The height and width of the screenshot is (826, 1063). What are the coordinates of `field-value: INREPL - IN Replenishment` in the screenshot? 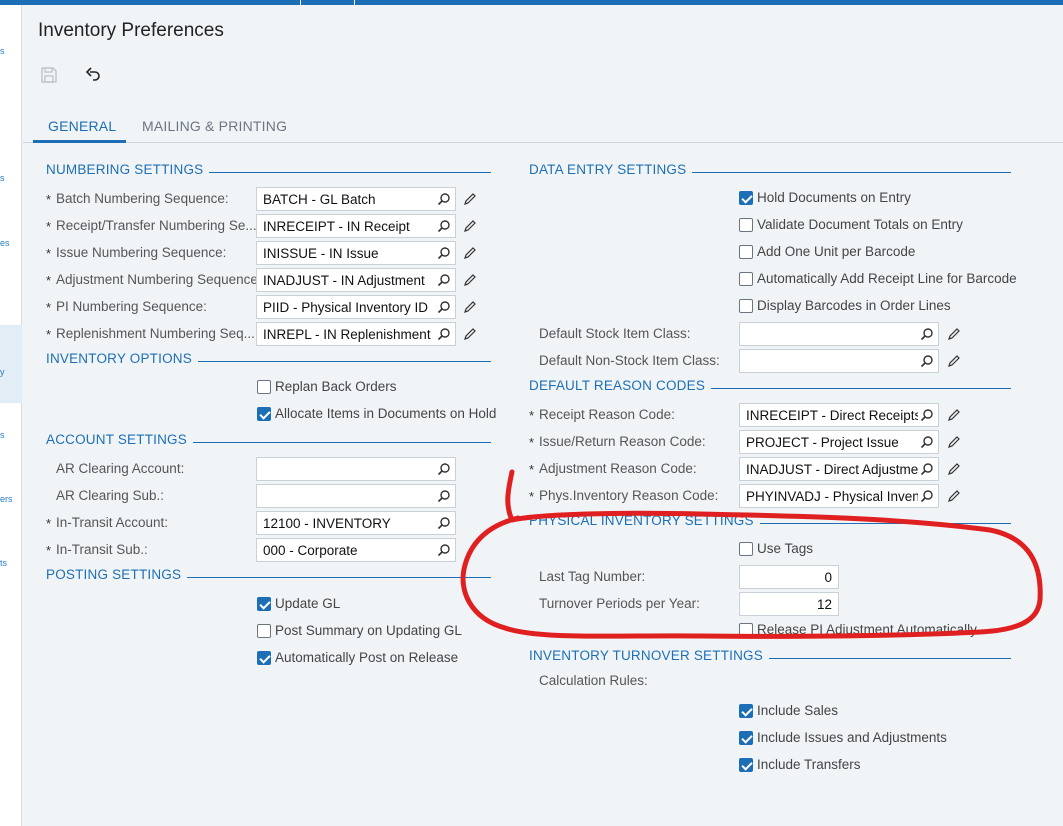 It's located at (347, 334).